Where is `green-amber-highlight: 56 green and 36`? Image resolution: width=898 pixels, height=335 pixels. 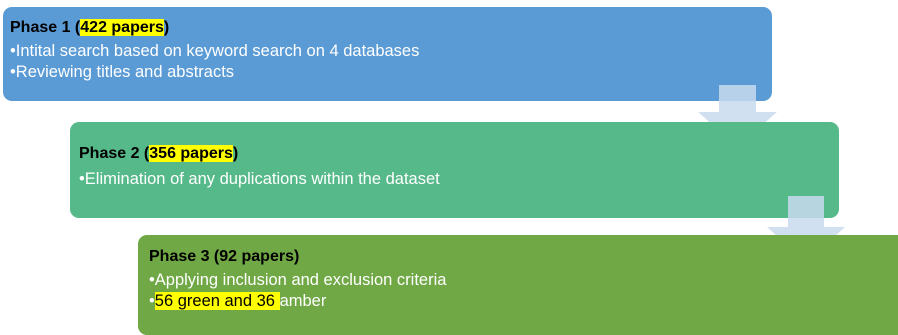 green-amber-highlight: 56 green and 36 is located at coordinates (217, 301).